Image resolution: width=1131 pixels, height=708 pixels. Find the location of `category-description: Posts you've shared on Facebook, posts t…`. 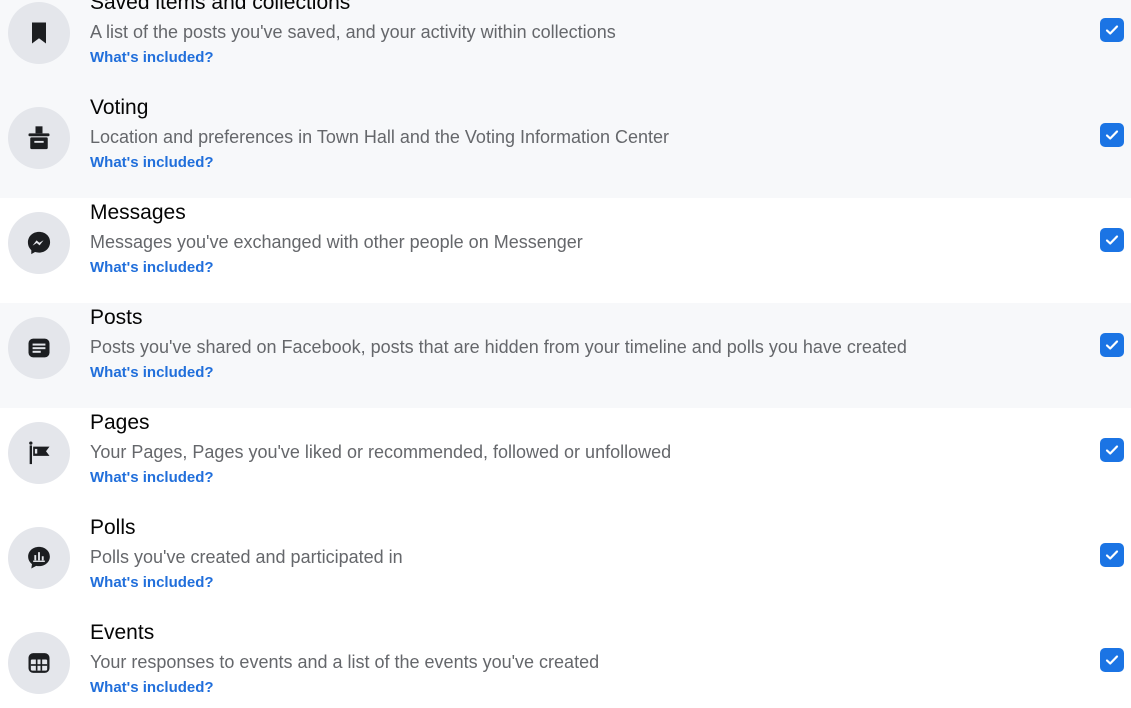

category-description: Posts you've shared on Facebook, posts t… is located at coordinates (498, 347).